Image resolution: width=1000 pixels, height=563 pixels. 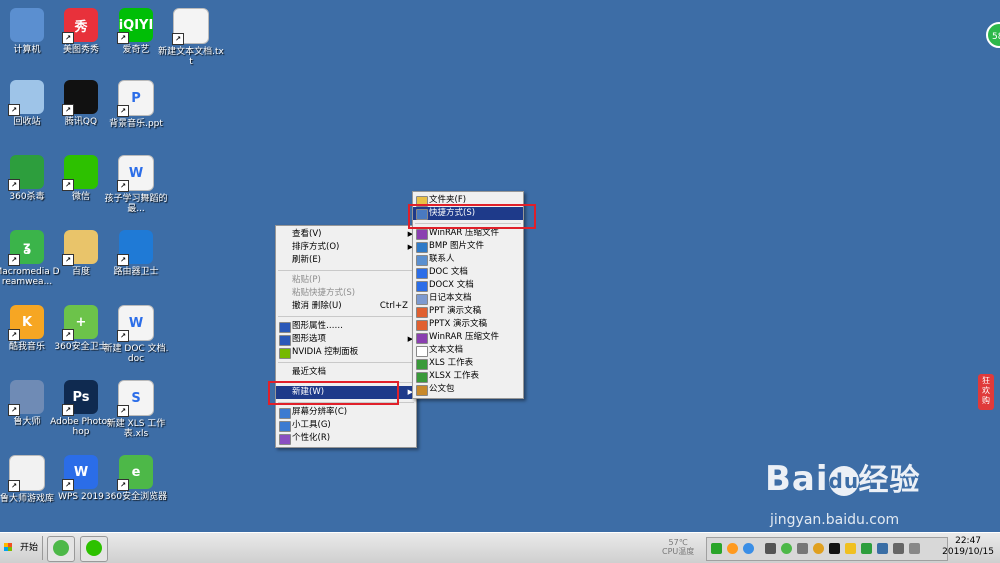 I want to click on browser-icon, so click(x=61, y=548).